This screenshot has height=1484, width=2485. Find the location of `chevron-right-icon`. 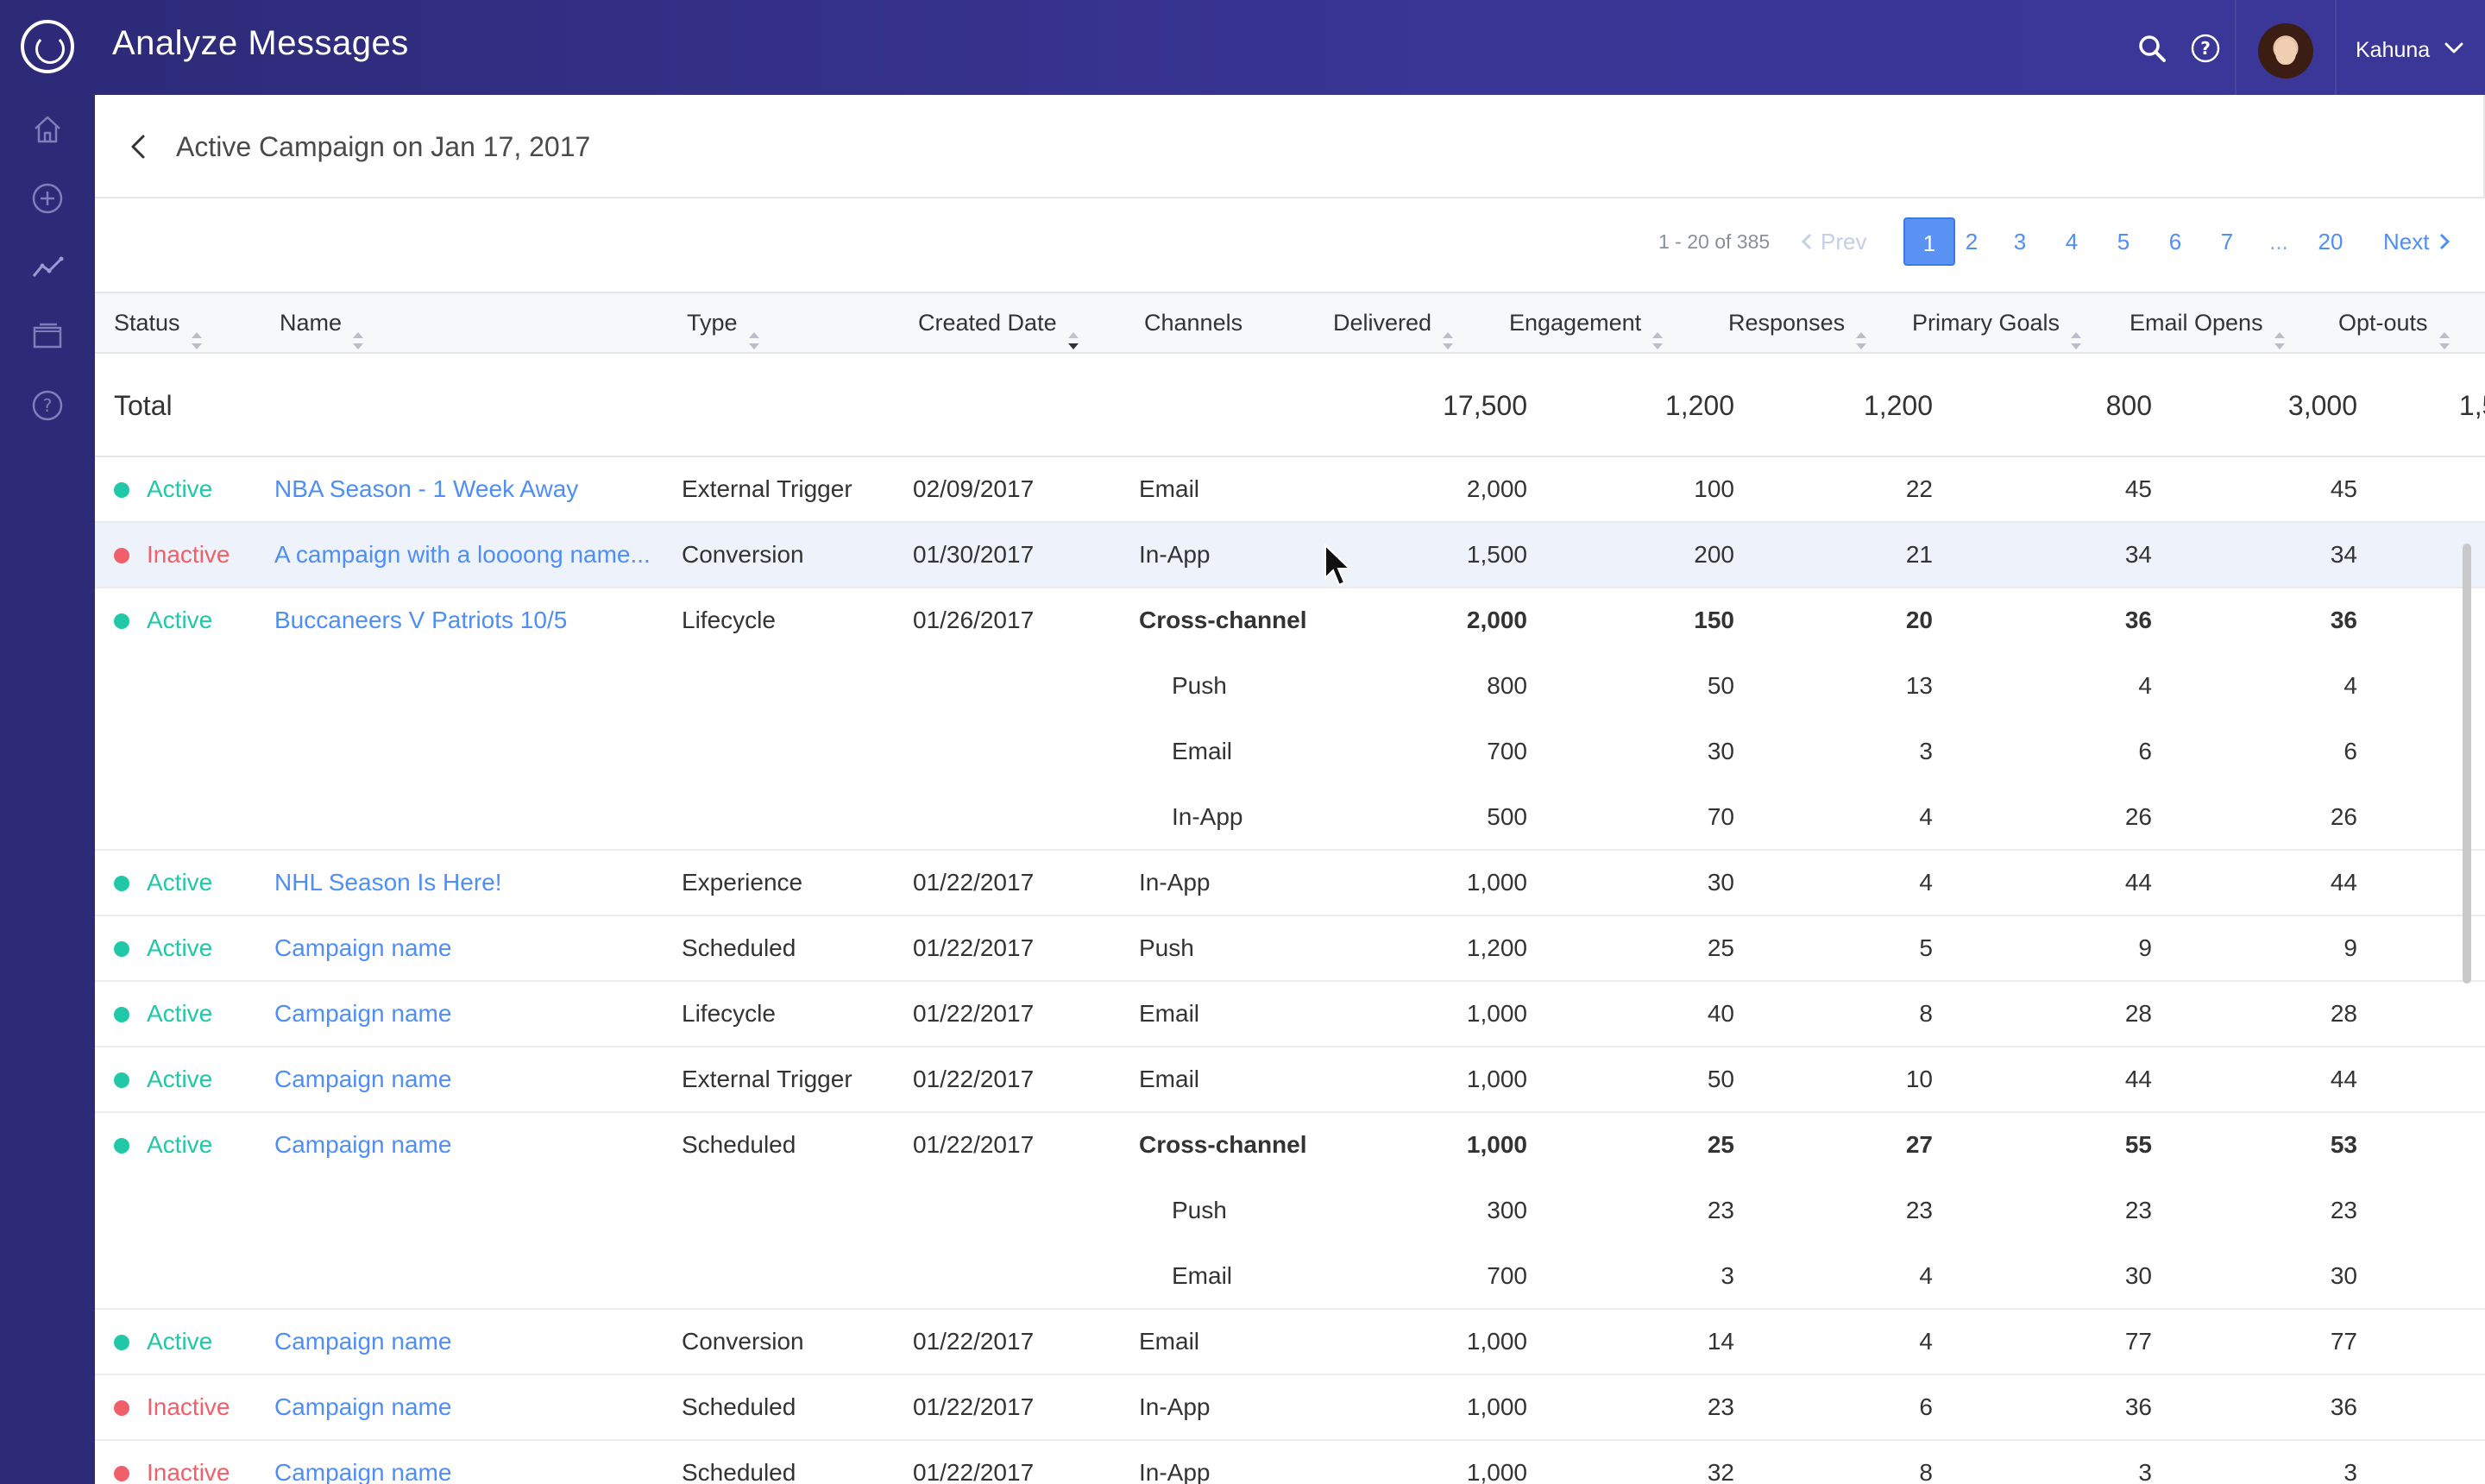

chevron-right-icon is located at coordinates (2445, 242).